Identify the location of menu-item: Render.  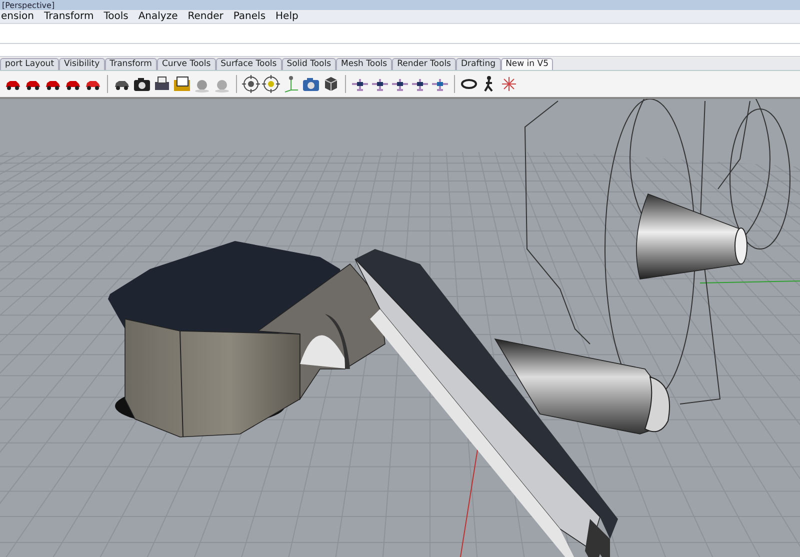
(206, 16).